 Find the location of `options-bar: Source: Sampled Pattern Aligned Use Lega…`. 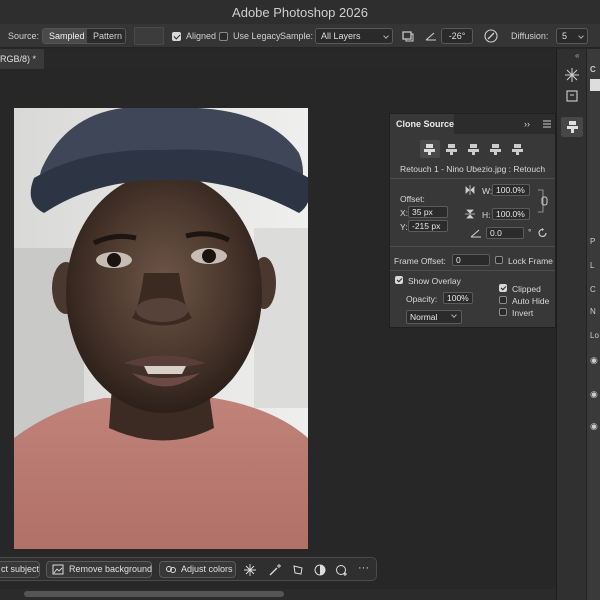

options-bar: Source: Sampled Pattern Aligned Use Lega… is located at coordinates (300, 36).